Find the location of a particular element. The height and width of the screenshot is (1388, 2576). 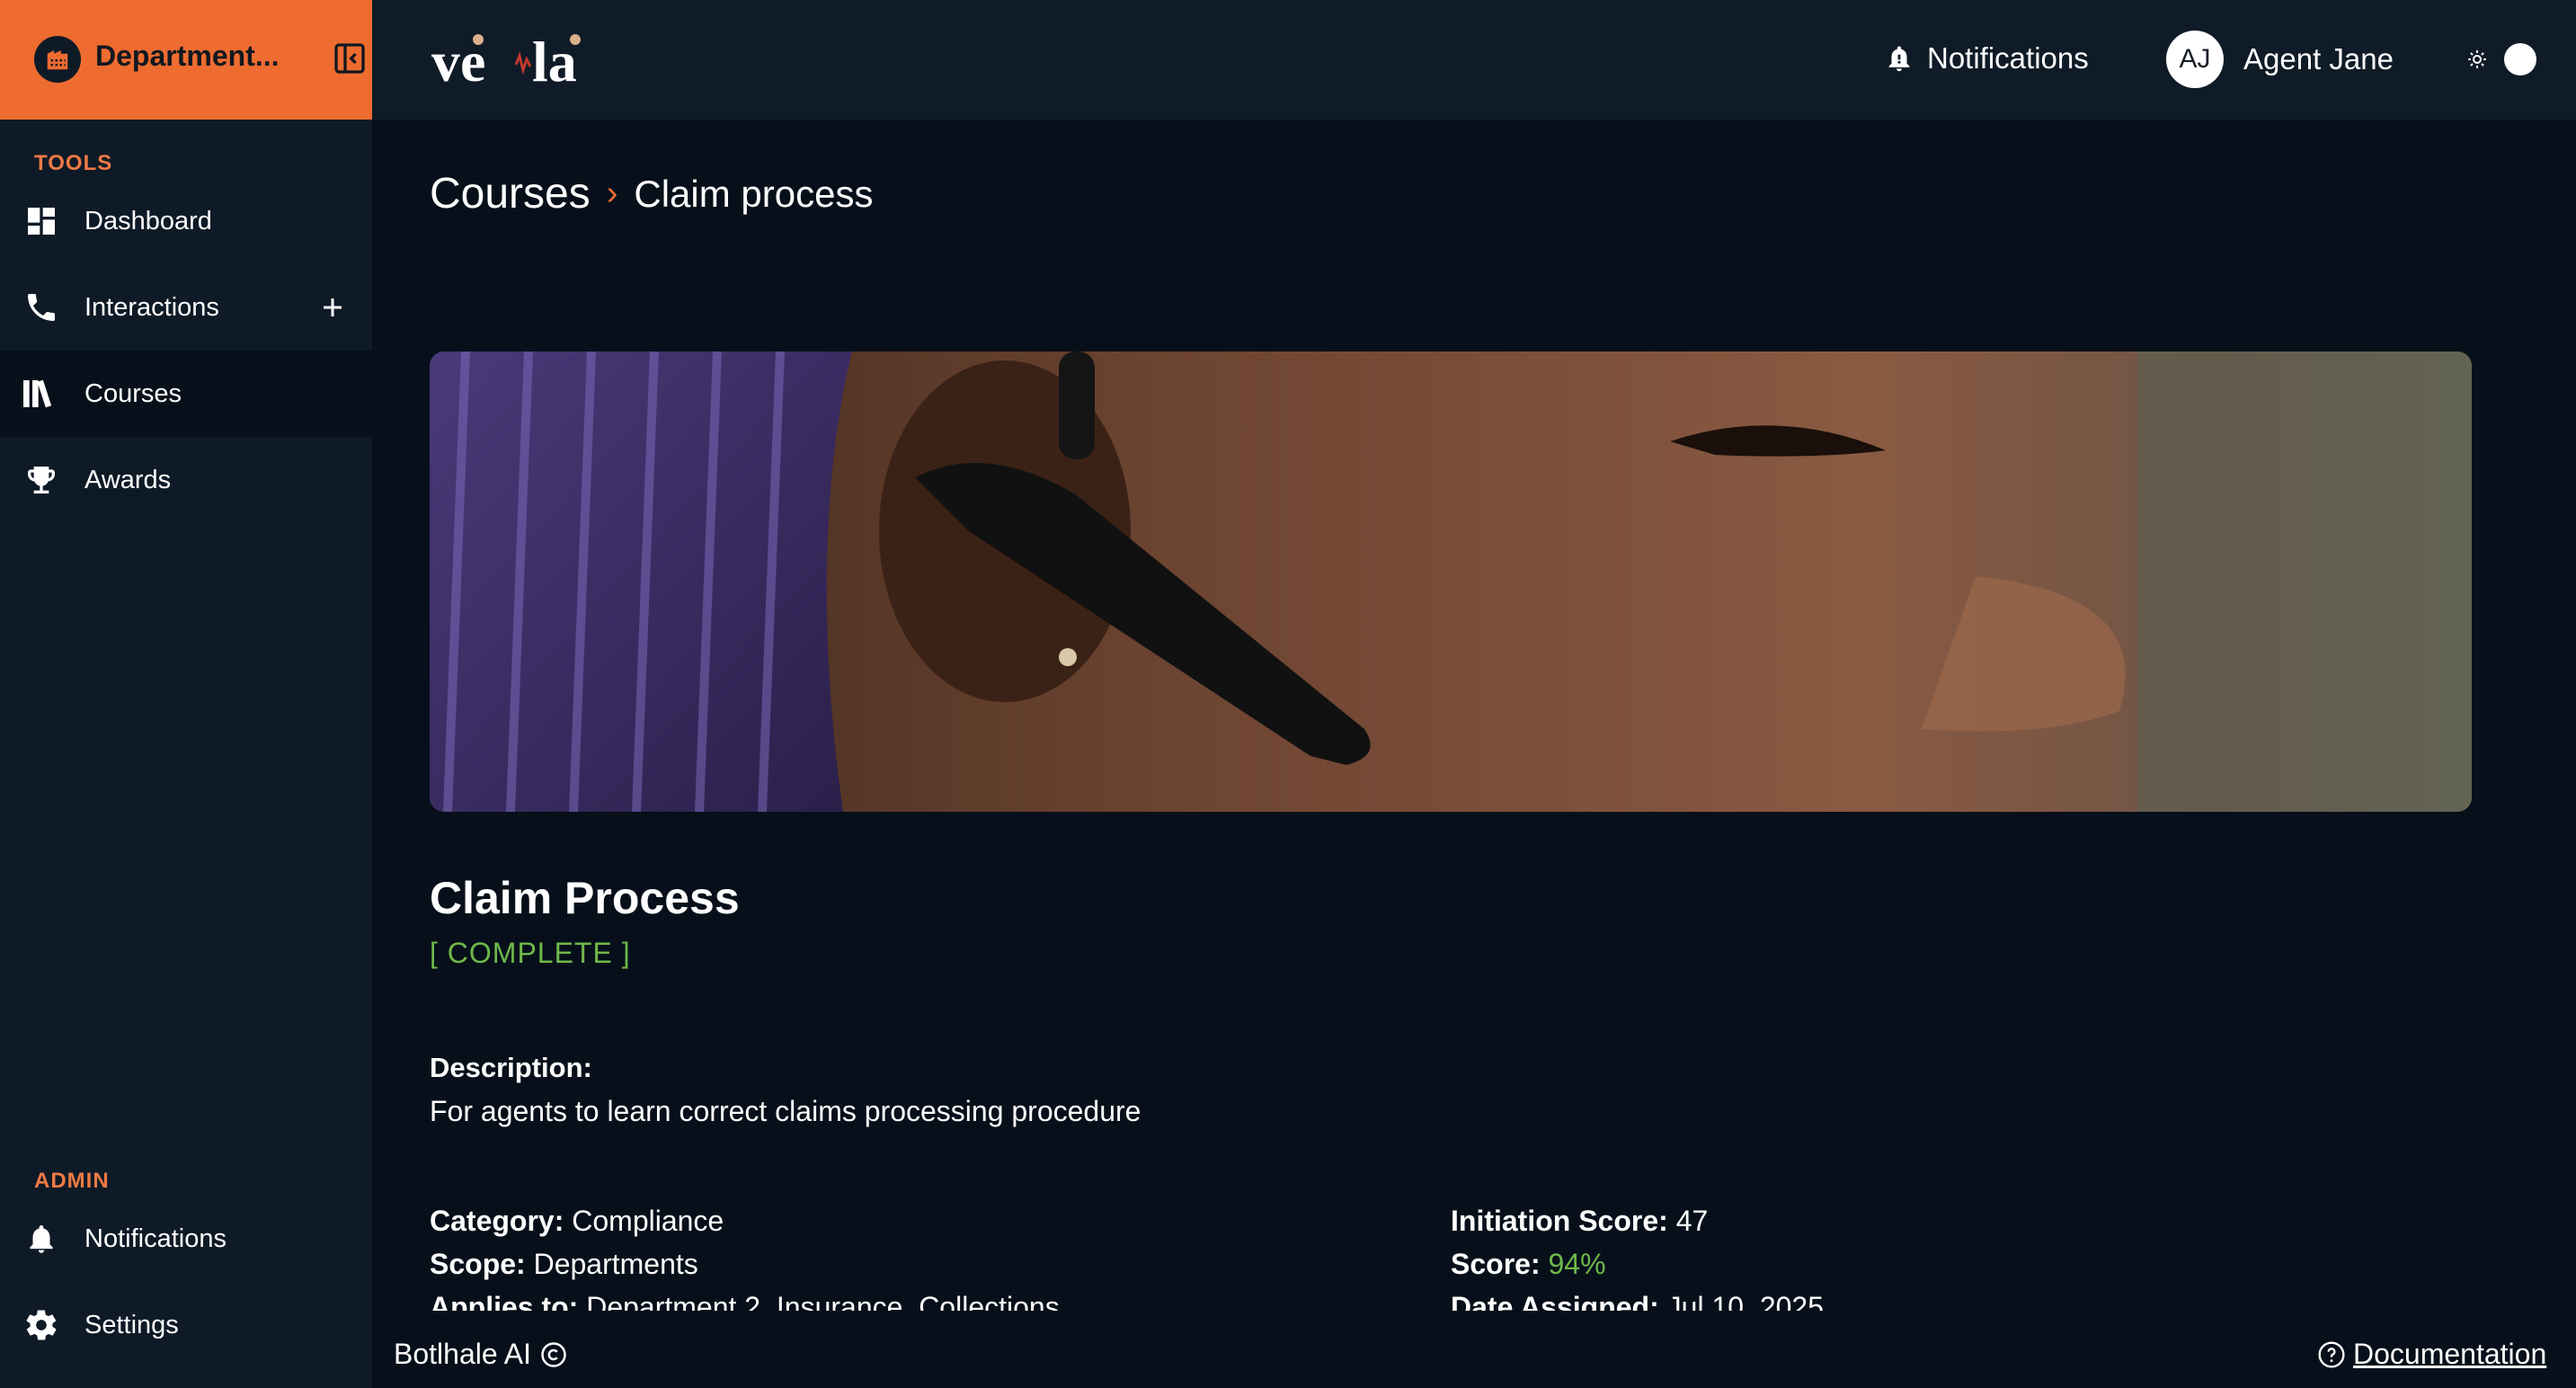

gear-icon is located at coordinates (41, 1325).